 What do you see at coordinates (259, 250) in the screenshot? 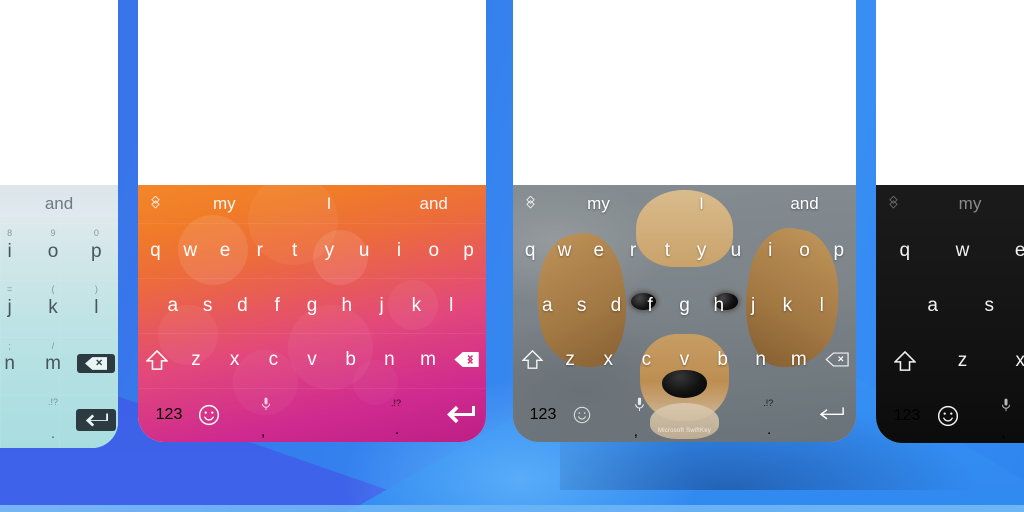
I see `key-r: r` at bounding box center [259, 250].